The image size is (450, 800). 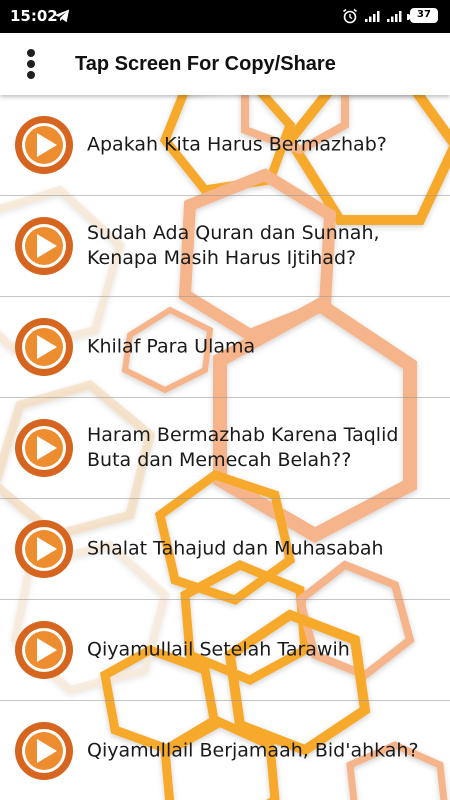 I want to click on status-bar: 15:02 37, so click(x=225, y=16).